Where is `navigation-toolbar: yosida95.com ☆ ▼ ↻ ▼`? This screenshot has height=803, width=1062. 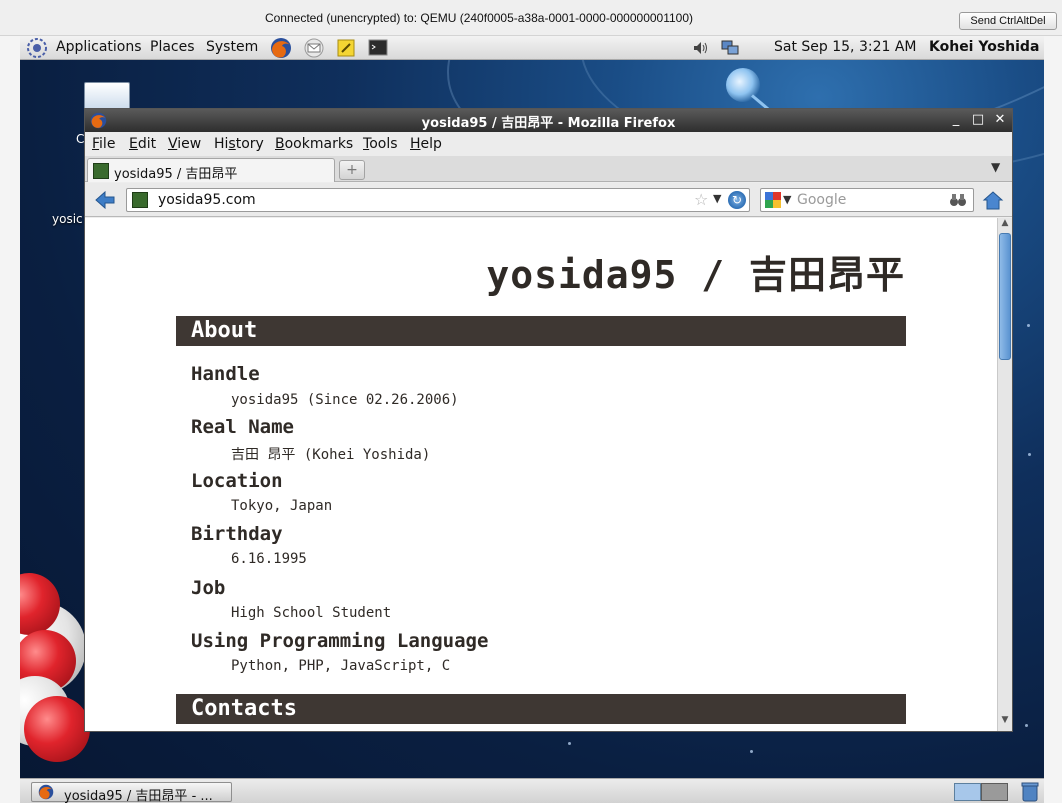
navigation-toolbar: yosida95.com ☆ ▼ ↻ ▼ is located at coordinates (548, 200).